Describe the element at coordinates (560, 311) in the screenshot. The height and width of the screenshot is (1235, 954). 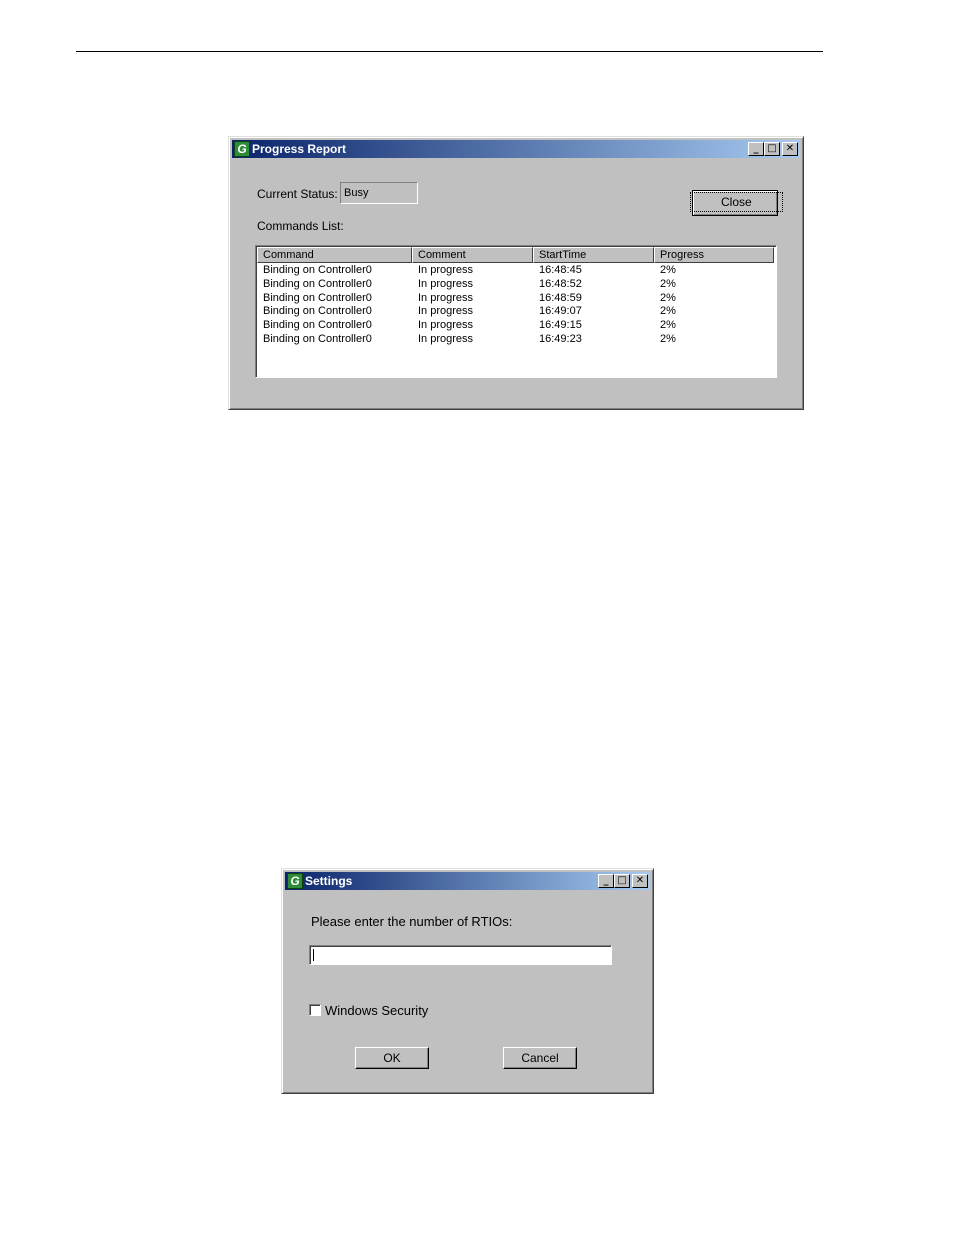
I see `cell-starttime: 16:49:07` at that location.